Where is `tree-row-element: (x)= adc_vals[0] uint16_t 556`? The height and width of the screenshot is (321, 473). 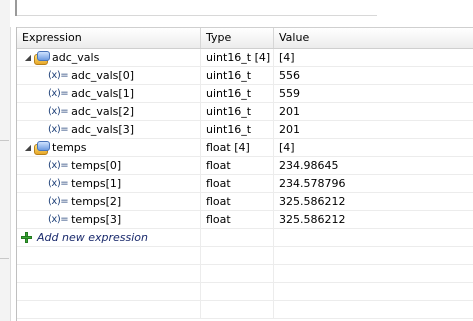
tree-row-element: (x)= adc_vals[0] uint16_t 556 is located at coordinates (245, 76).